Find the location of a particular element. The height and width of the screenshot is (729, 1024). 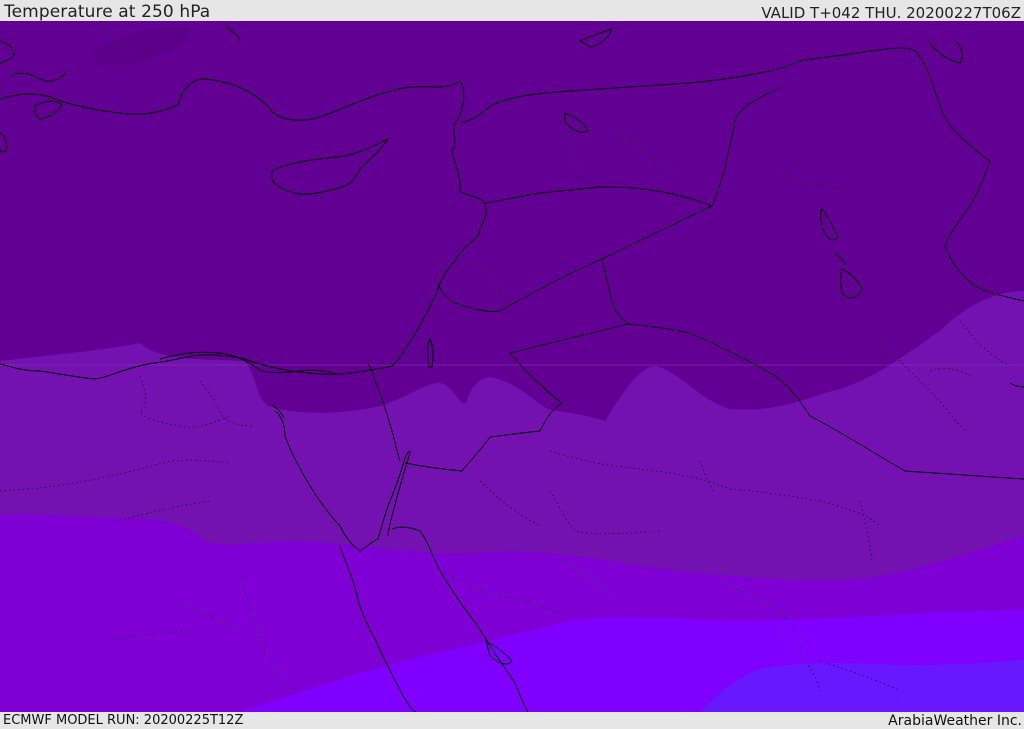

credit-label: ArabiaWeather Inc. is located at coordinates (955, 721).